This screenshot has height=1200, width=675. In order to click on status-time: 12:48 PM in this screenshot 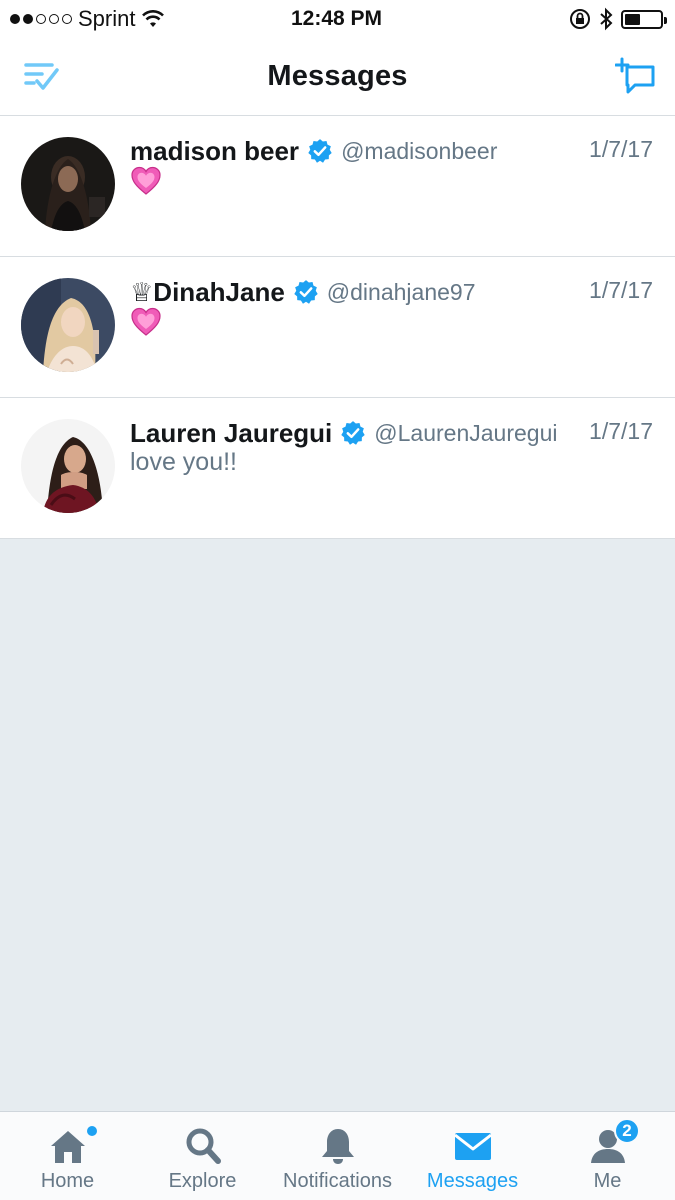, I will do `click(336, 18)`.